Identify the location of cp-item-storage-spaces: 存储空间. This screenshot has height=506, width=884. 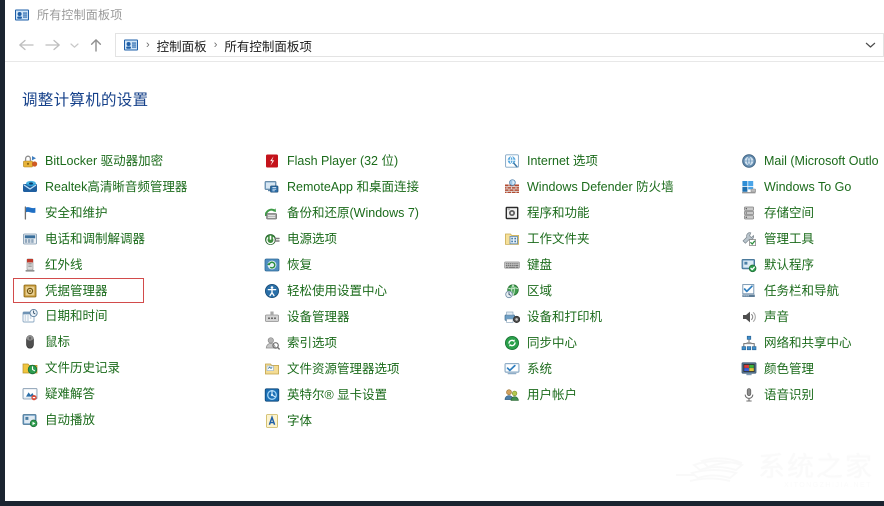
(812, 213).